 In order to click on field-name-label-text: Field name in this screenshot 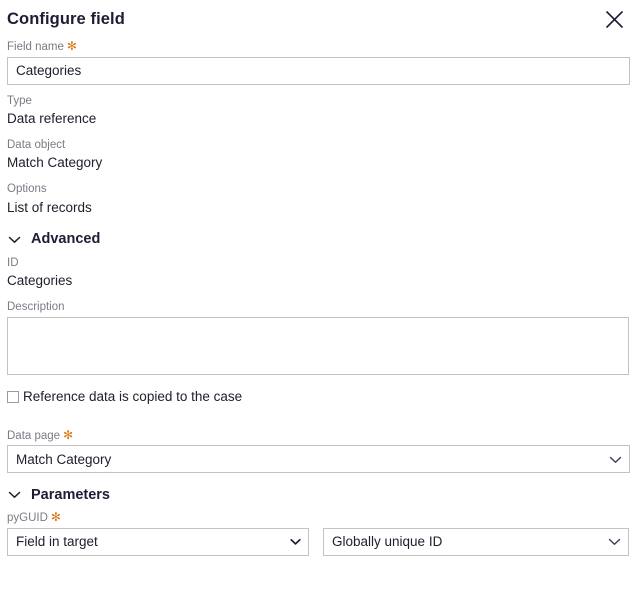, I will do `click(35, 47)`.